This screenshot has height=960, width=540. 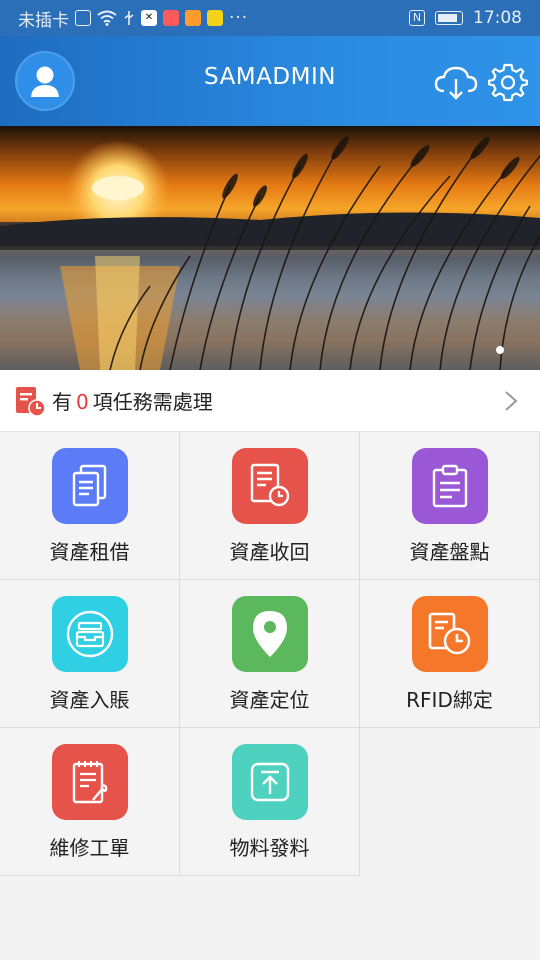 I want to click on grid-item-asset-return: 資產收回, so click(x=270, y=506).